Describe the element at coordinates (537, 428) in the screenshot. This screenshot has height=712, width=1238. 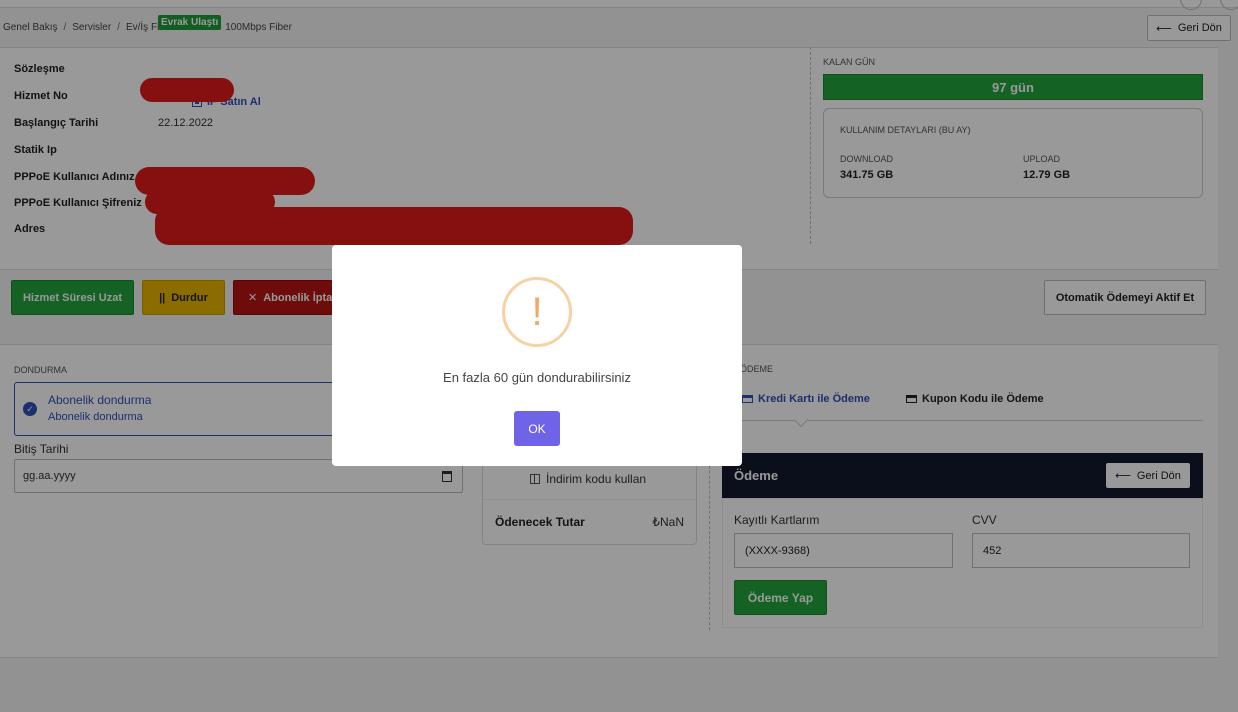
I see `ok-button: OK` at that location.